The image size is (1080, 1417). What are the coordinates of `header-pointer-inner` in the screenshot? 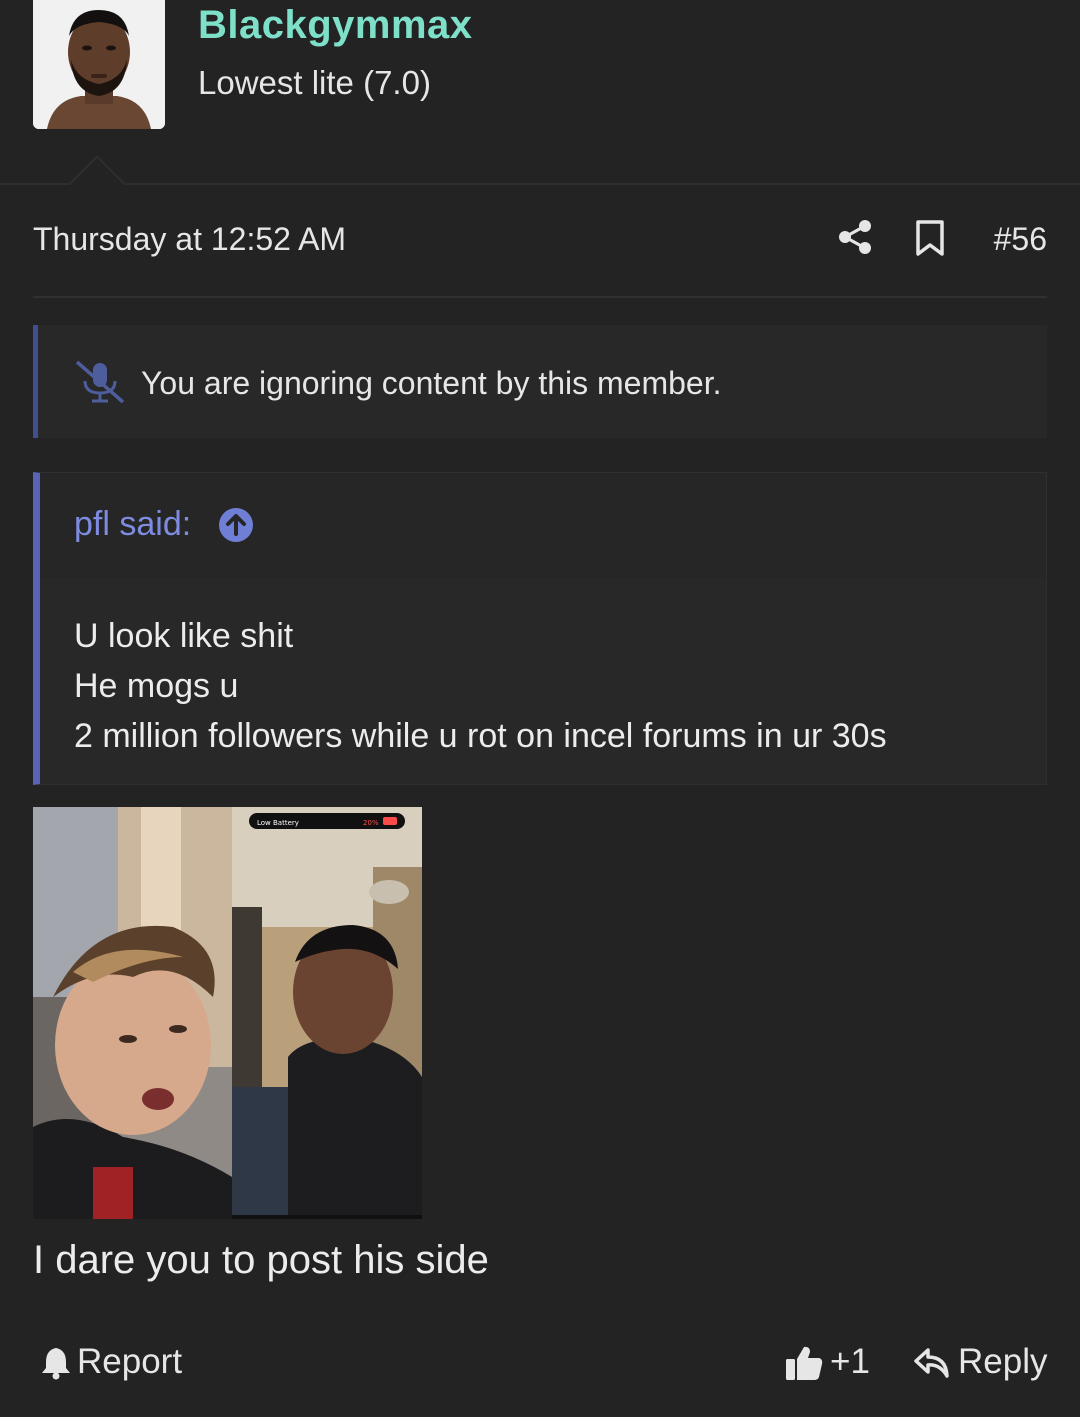 It's located at (97, 172).